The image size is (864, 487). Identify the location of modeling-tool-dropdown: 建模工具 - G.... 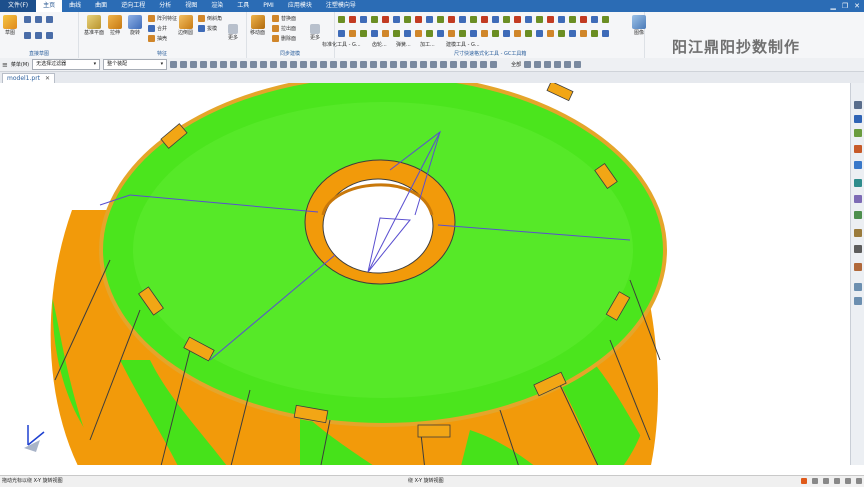
(463, 44).